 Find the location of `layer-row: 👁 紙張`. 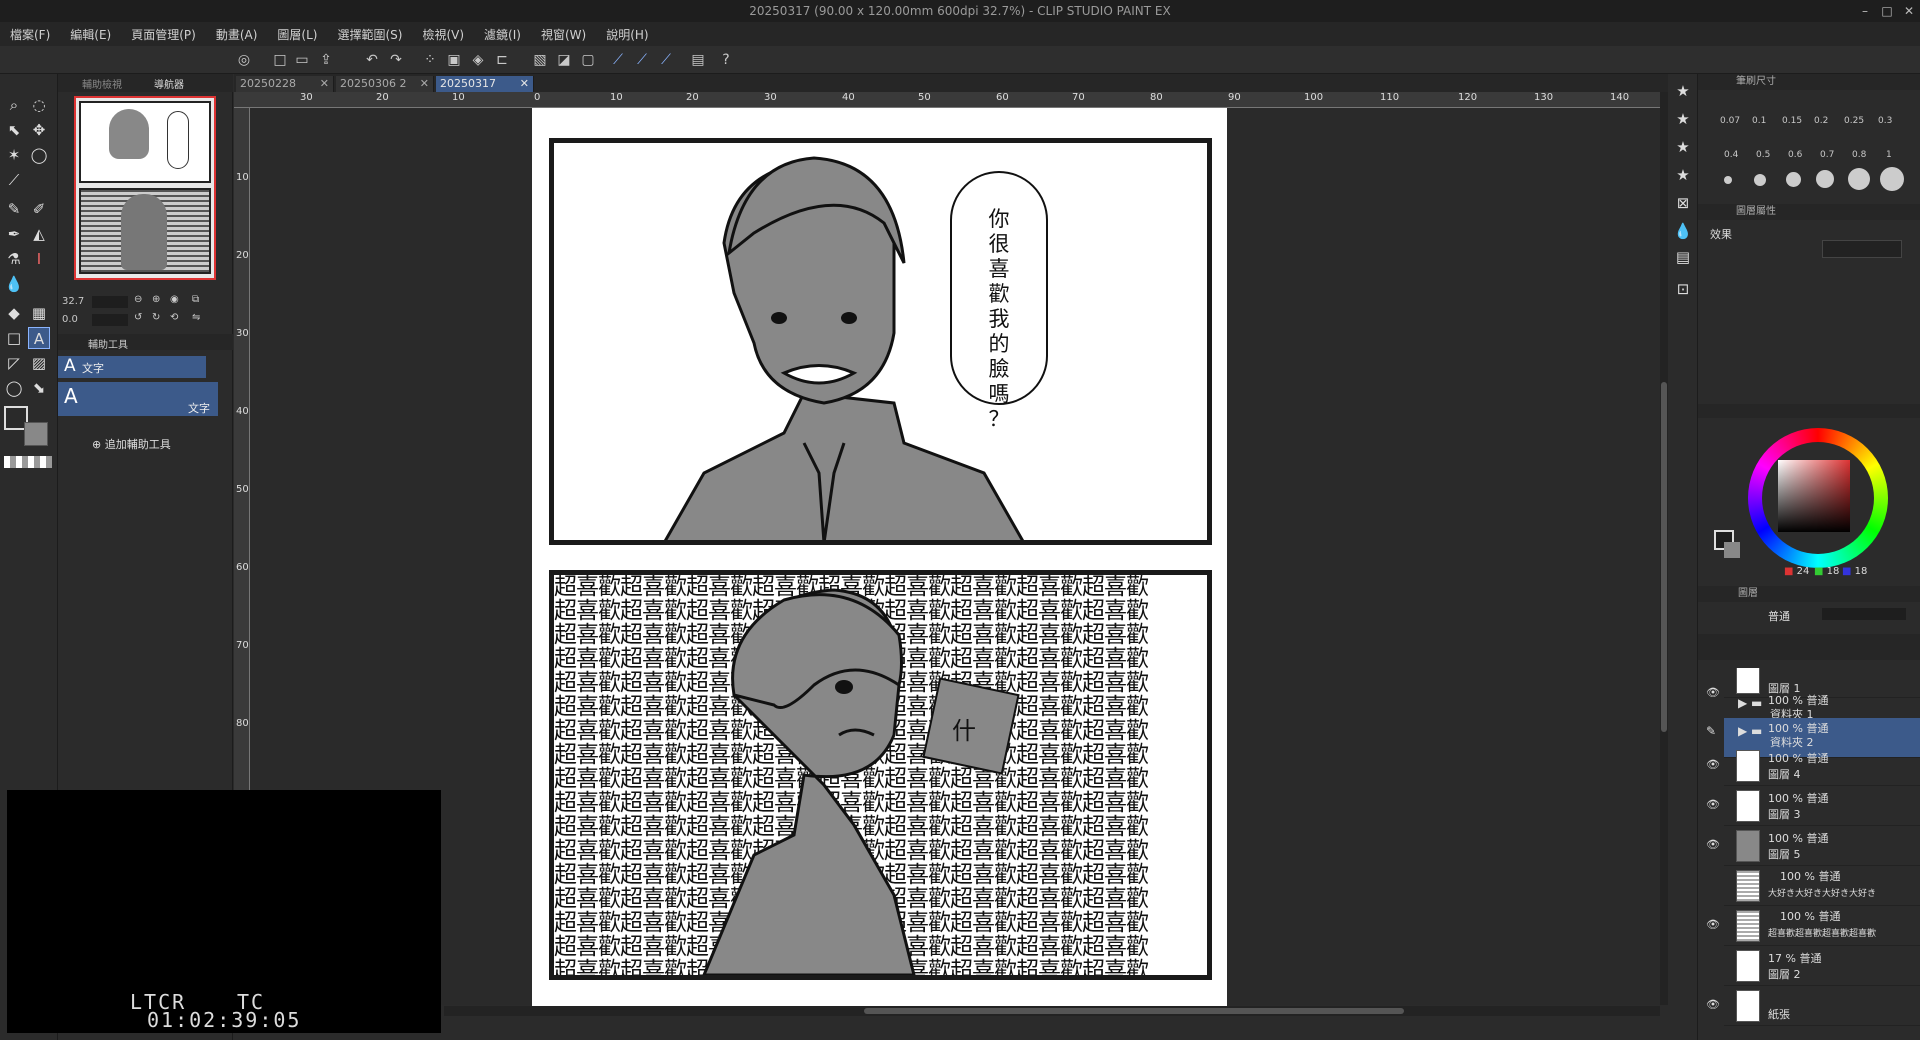

layer-row: 👁 紙張 is located at coordinates (1813, 1006).